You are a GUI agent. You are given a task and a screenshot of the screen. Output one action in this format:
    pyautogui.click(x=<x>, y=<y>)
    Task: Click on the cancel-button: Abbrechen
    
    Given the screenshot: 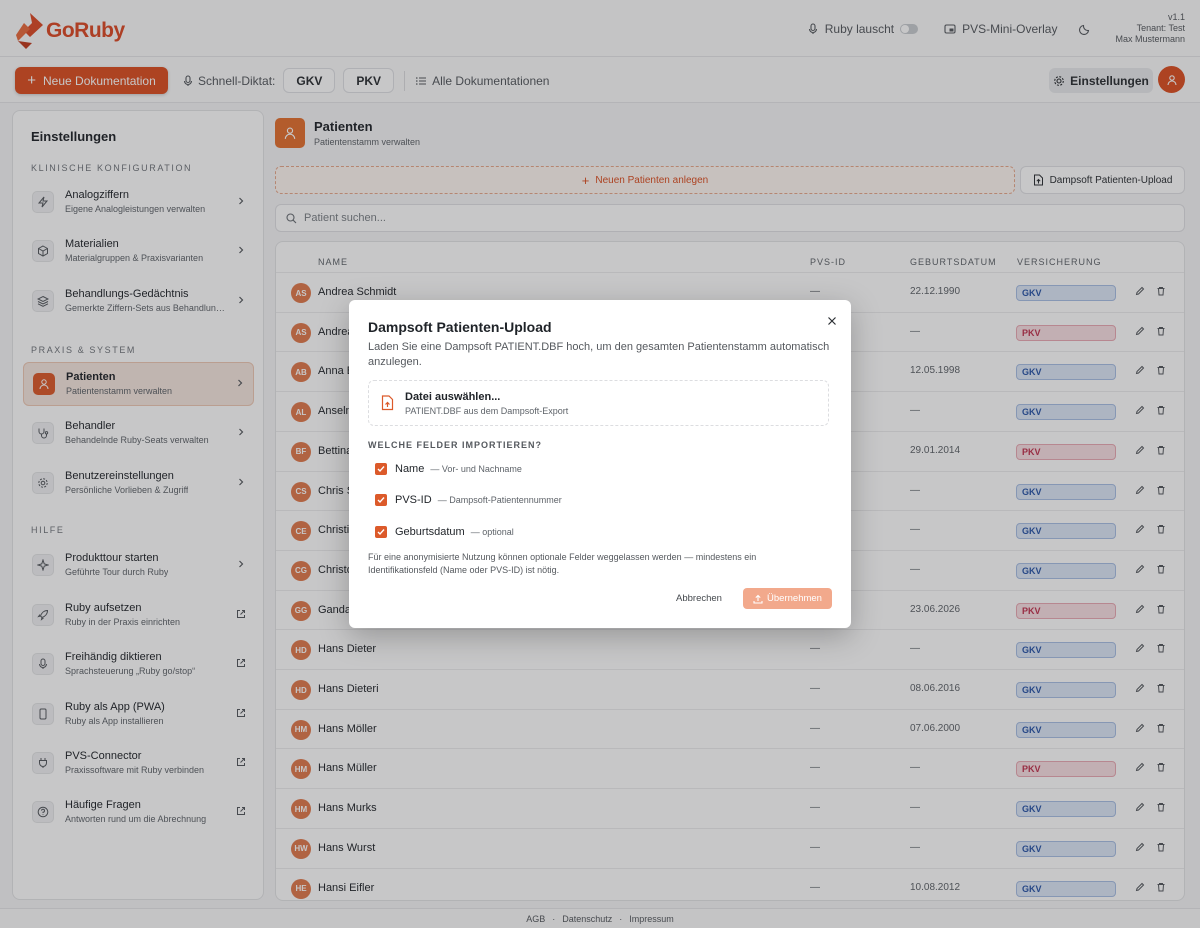 What is the action you would take?
    pyautogui.click(x=699, y=598)
    